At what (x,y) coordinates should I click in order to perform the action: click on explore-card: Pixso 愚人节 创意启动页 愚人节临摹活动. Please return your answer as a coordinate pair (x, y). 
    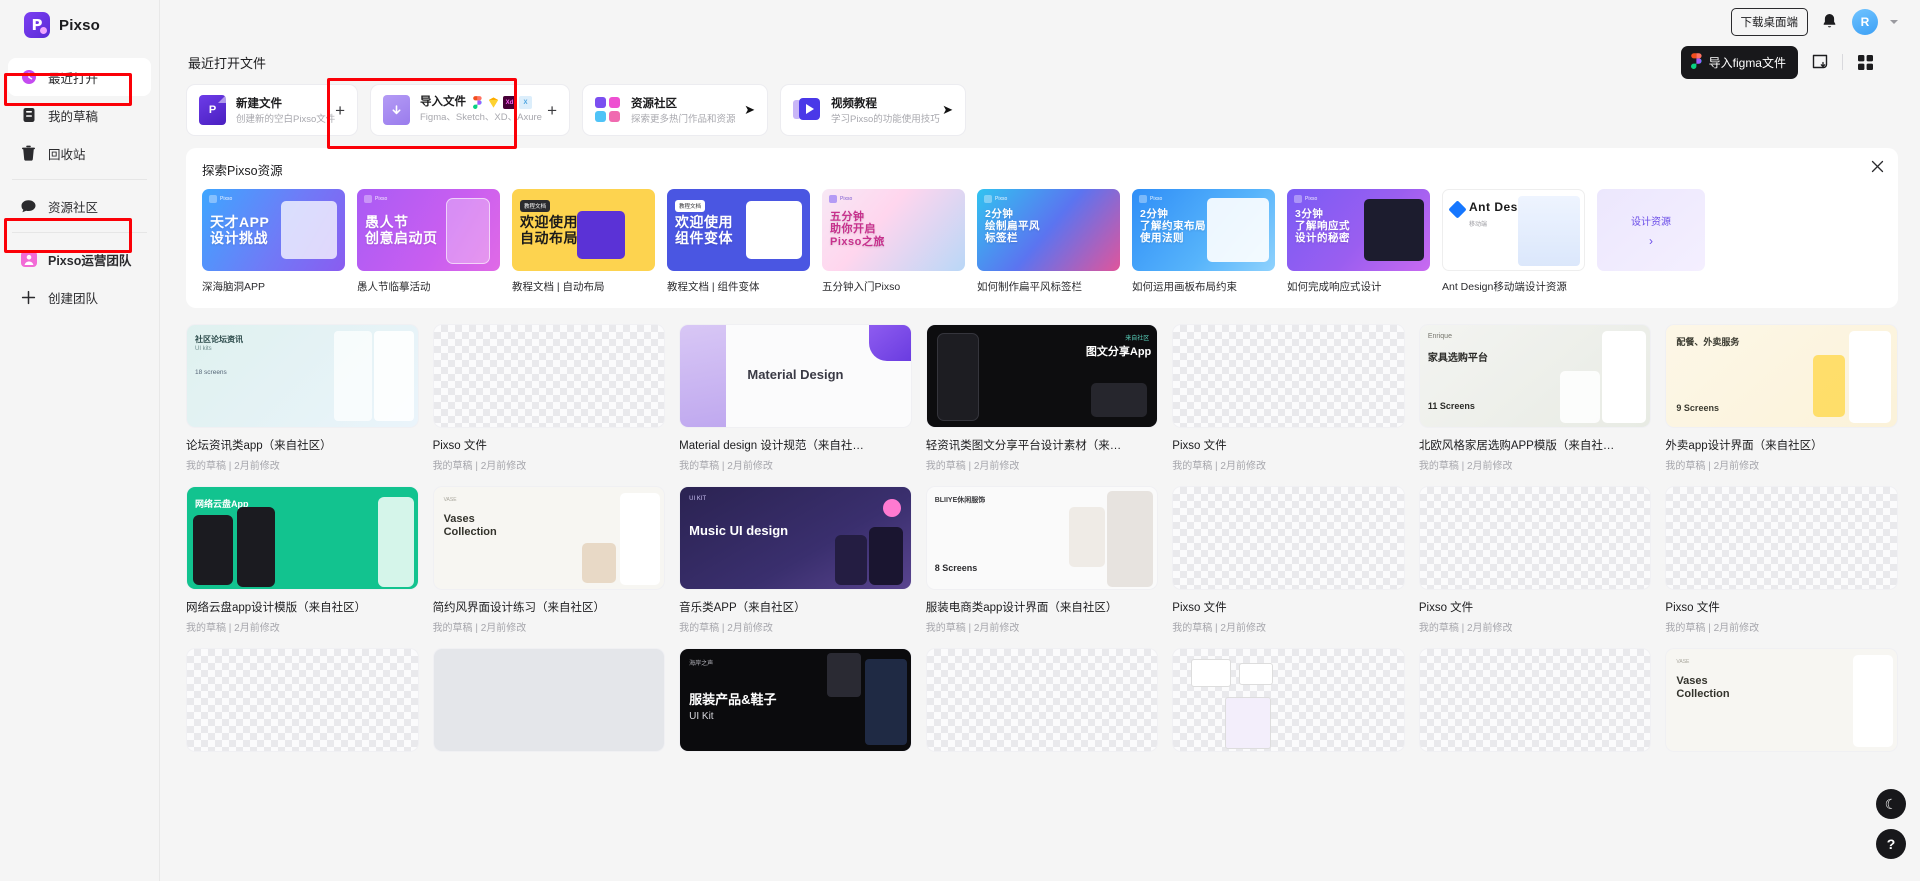
    Looking at the image, I should click on (428, 241).